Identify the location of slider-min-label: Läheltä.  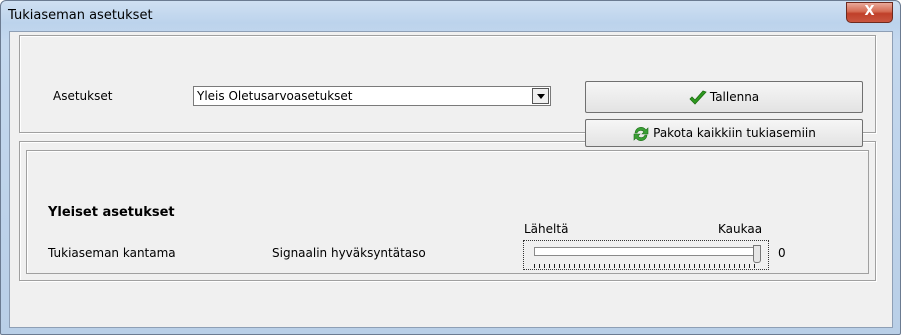
(546, 229).